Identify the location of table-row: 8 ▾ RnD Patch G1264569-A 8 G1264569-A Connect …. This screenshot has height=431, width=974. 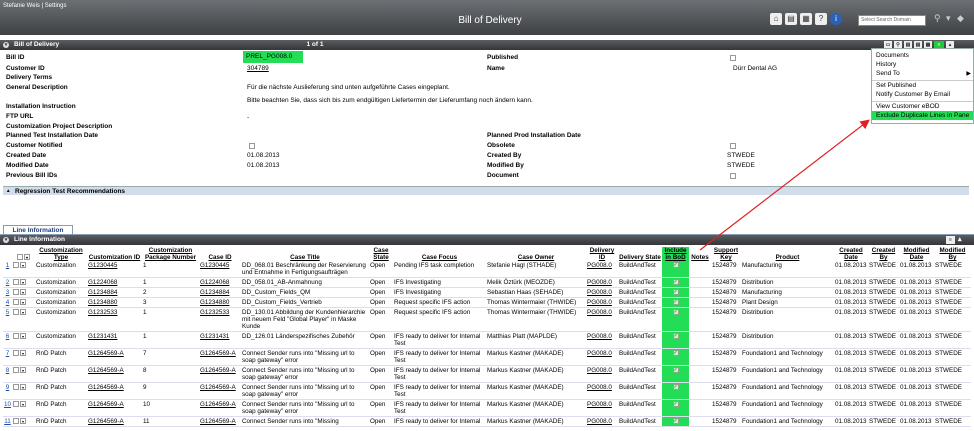
(487, 374).